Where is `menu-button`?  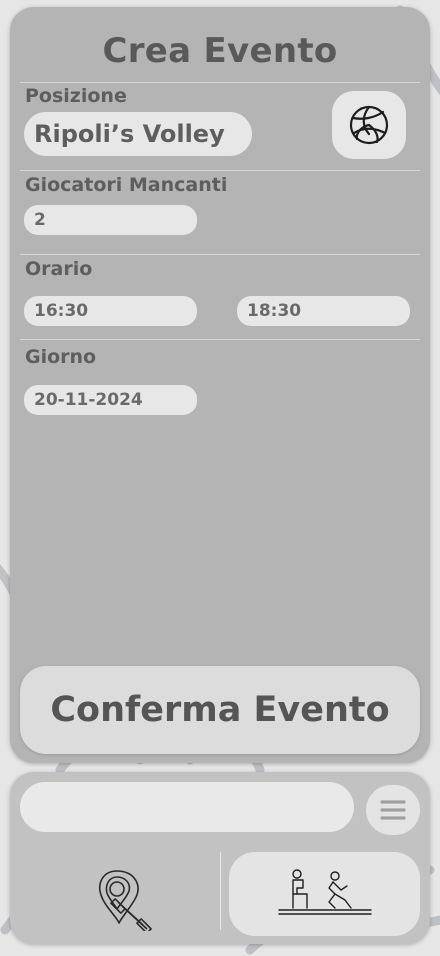
menu-button is located at coordinates (393, 810).